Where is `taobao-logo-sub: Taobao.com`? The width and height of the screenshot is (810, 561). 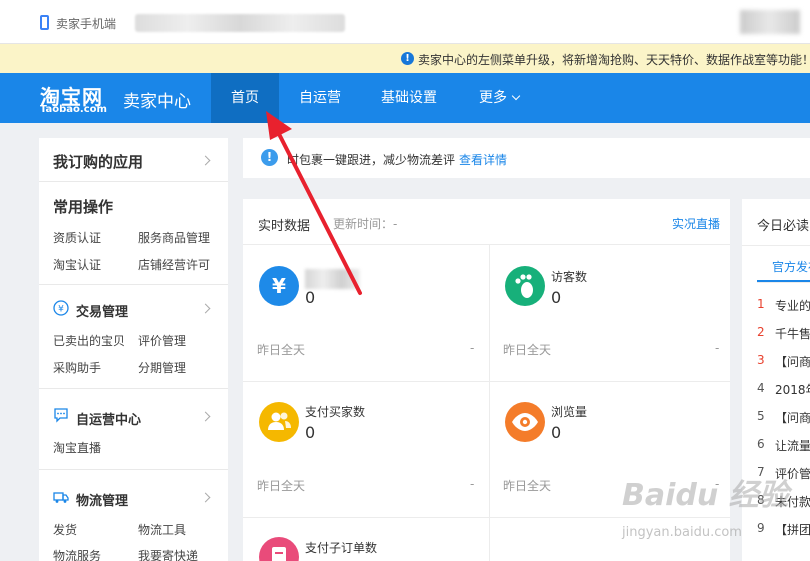
taobao-logo-sub: Taobao.com is located at coordinates (73, 109).